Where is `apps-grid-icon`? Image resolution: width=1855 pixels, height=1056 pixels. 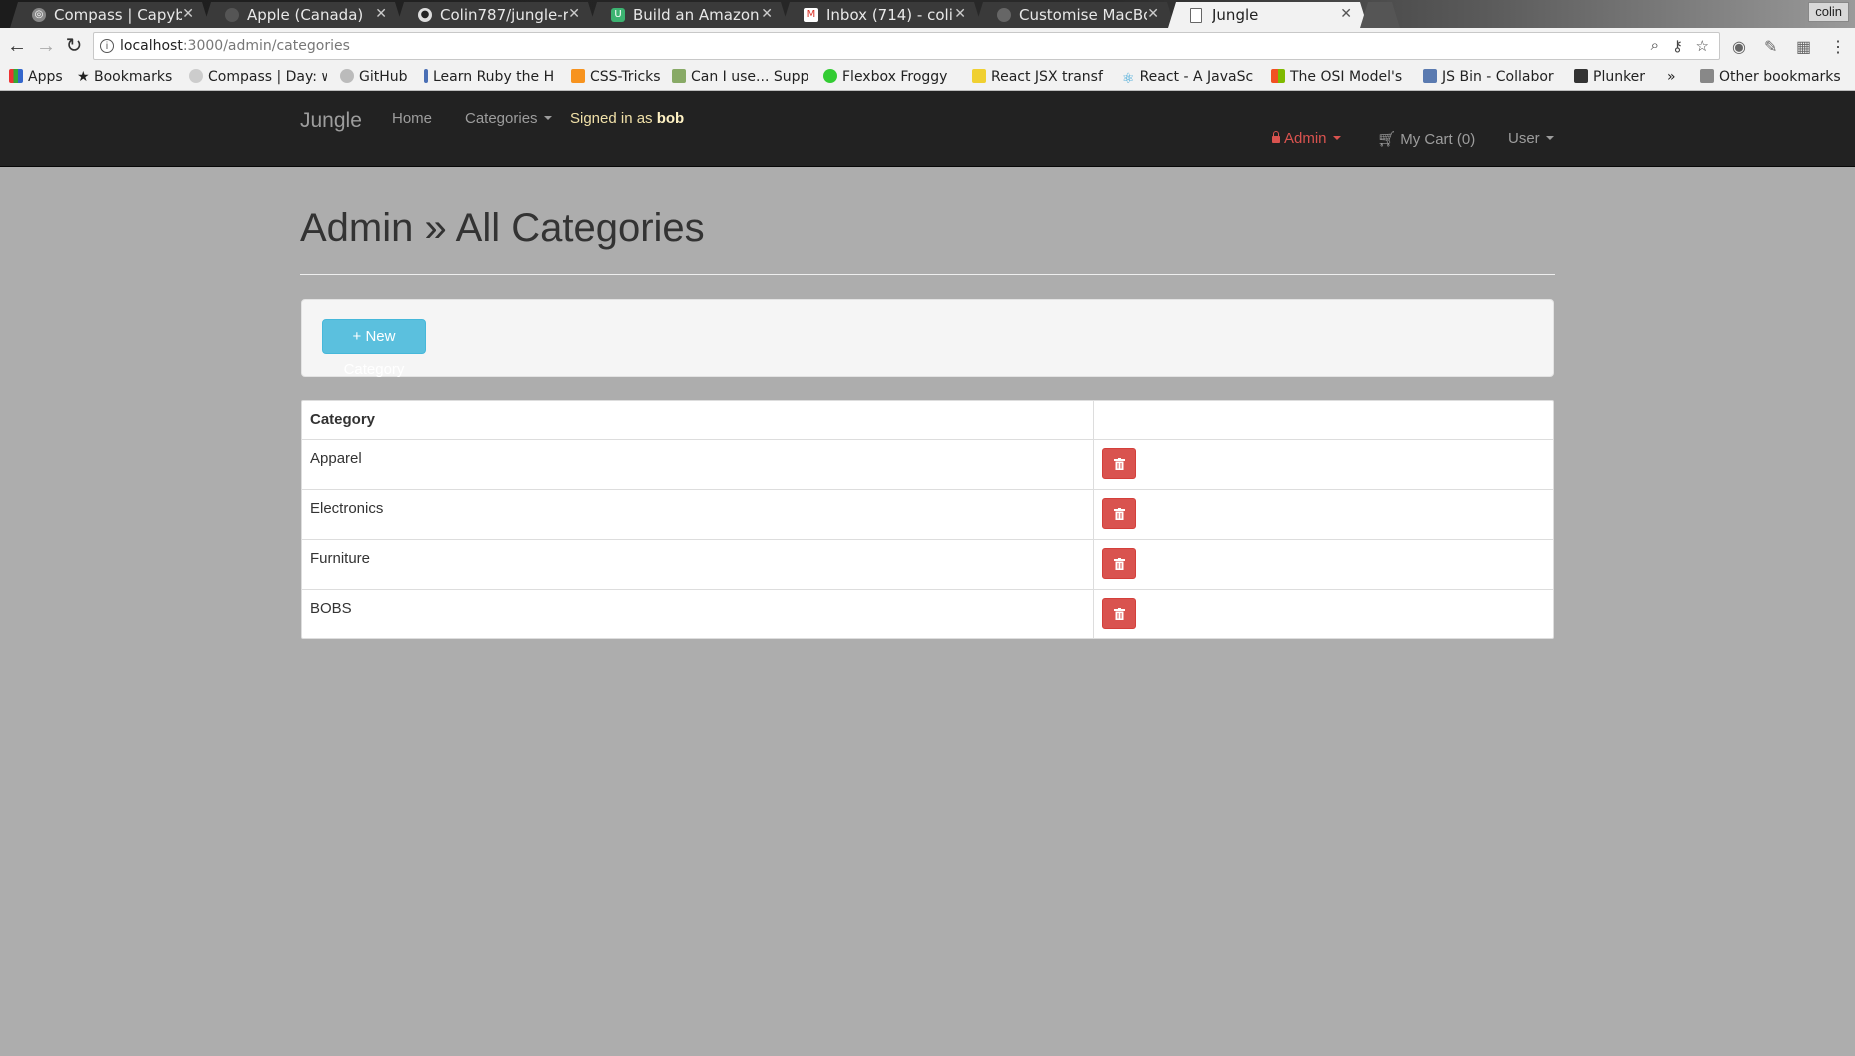
apps-grid-icon is located at coordinates (16, 76).